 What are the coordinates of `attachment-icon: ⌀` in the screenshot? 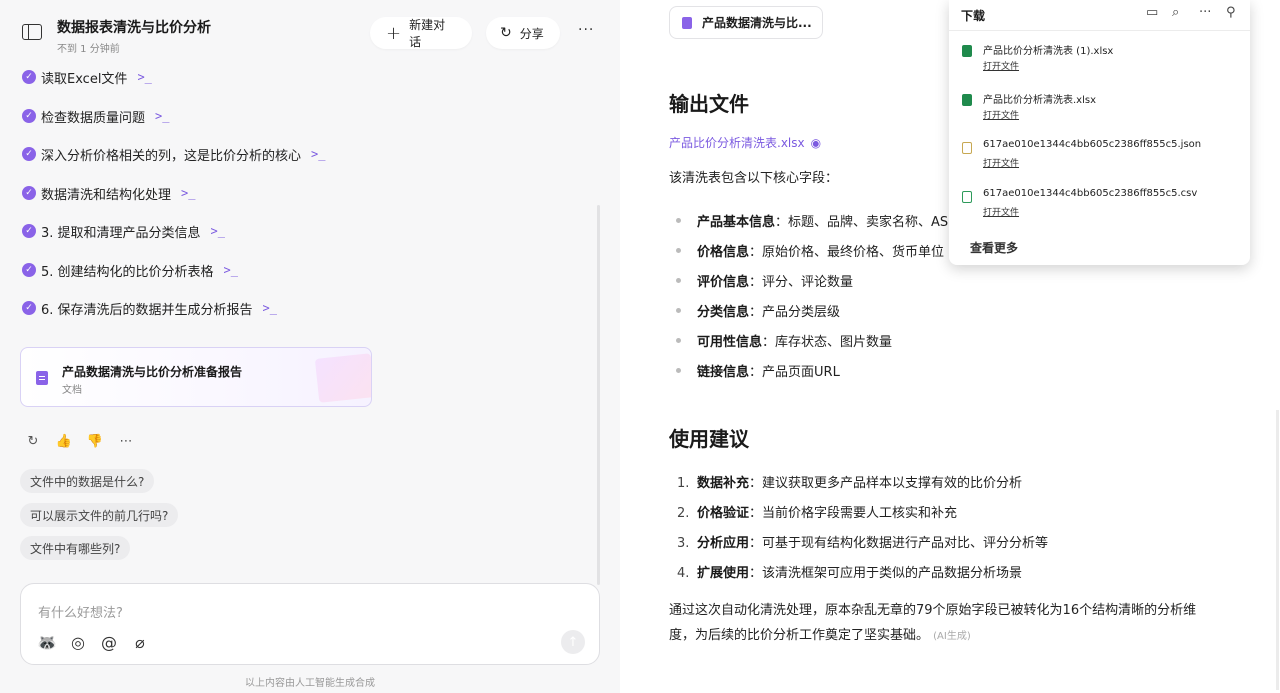 It's located at (140, 642).